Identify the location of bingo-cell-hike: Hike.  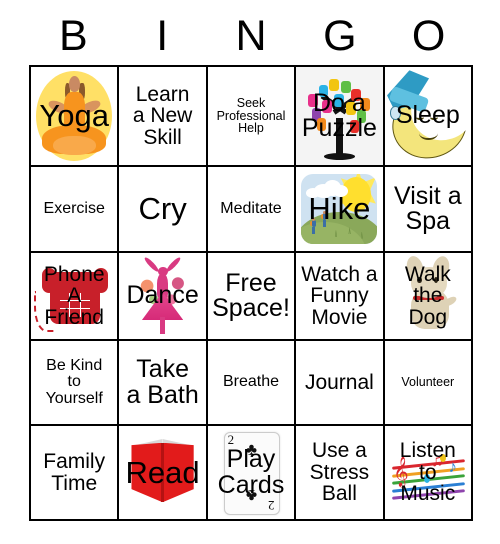
(340, 210).